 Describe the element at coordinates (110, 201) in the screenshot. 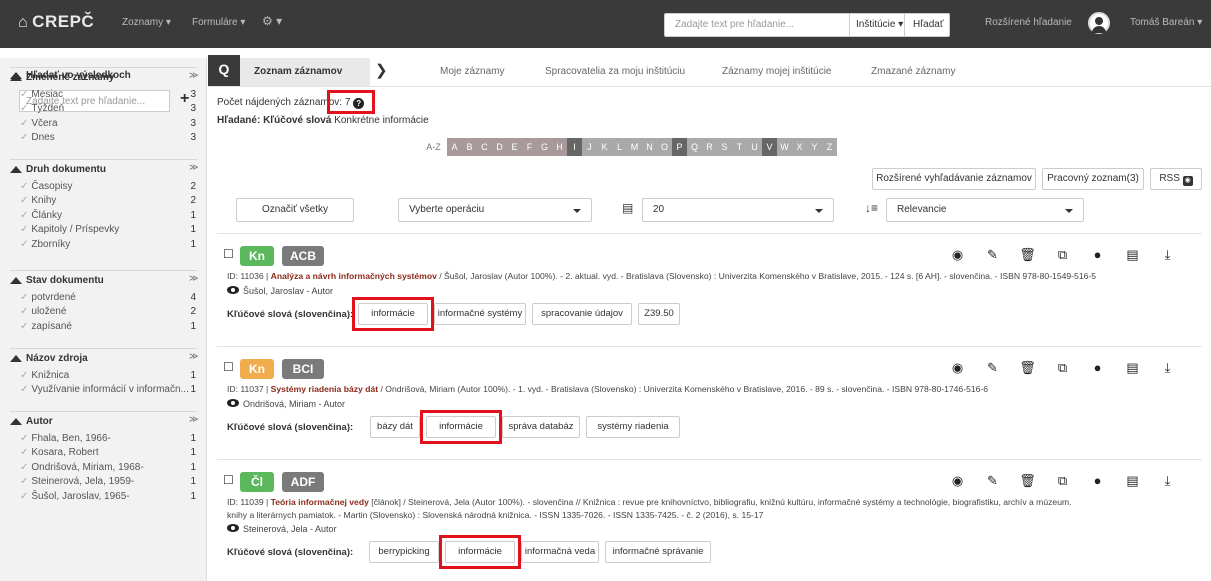

I see `sidebar-filter-item: ✓ Knihy 2` at that location.